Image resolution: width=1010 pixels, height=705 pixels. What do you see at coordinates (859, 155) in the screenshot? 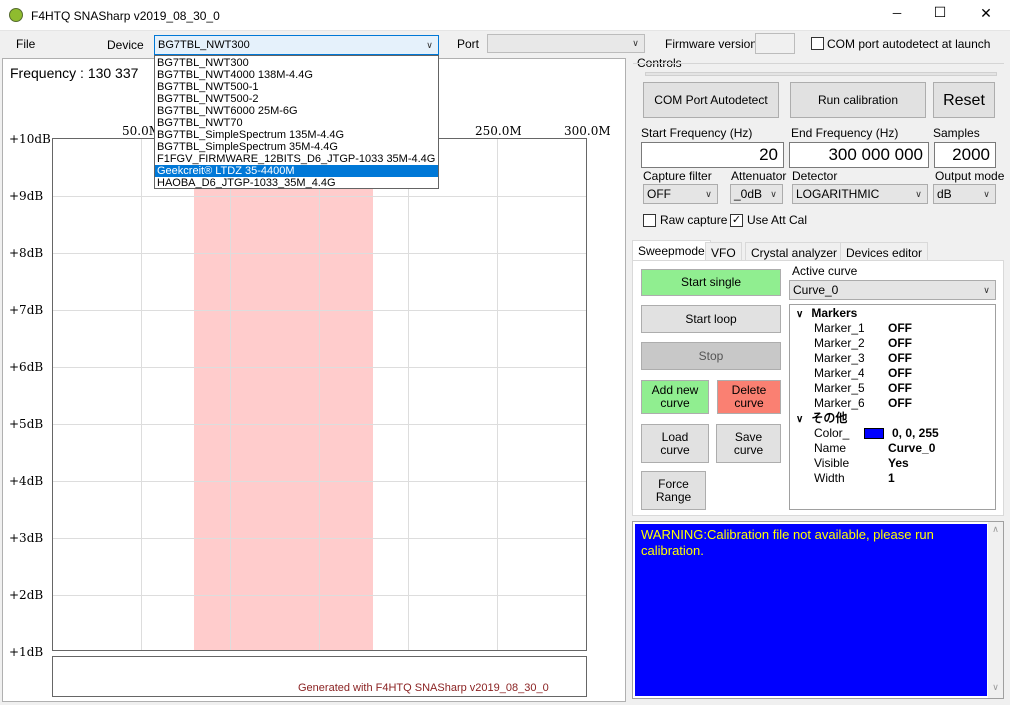
I see `end-freq-input: 300 000 000` at bounding box center [859, 155].